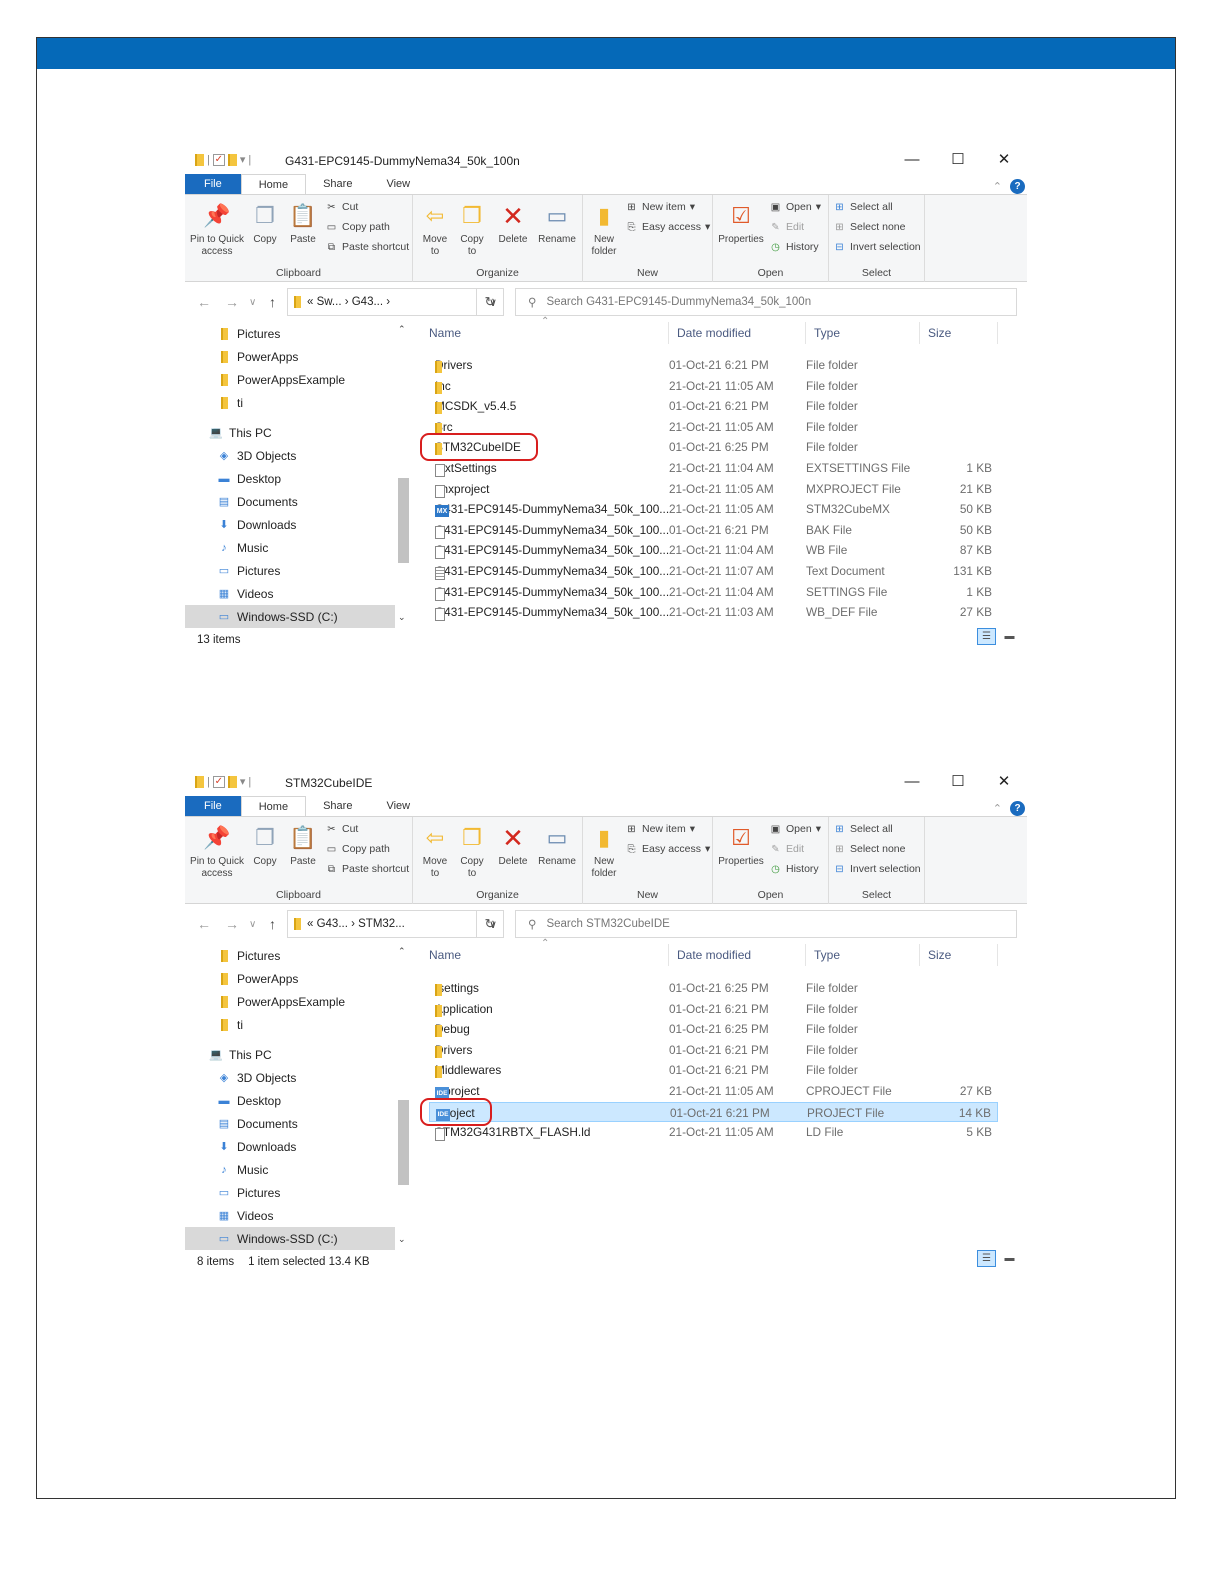 The height and width of the screenshot is (1585, 1225). I want to click on address-bar: « G43... › STM32... ∨, so click(395, 924).